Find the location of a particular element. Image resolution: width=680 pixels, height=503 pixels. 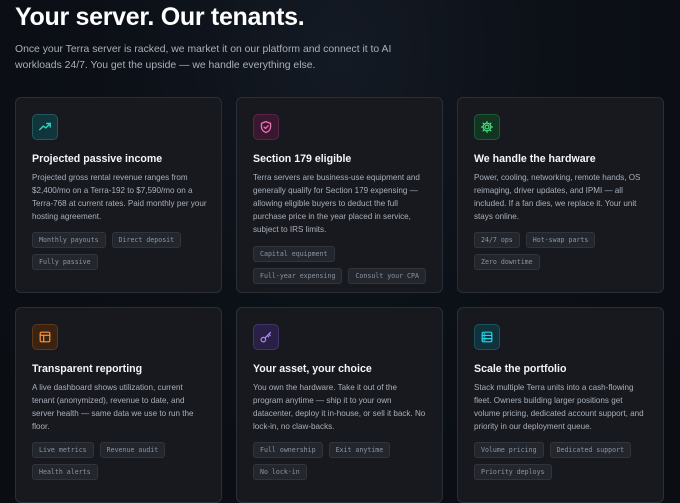

card-title: Projected passive income is located at coordinates (97, 159).